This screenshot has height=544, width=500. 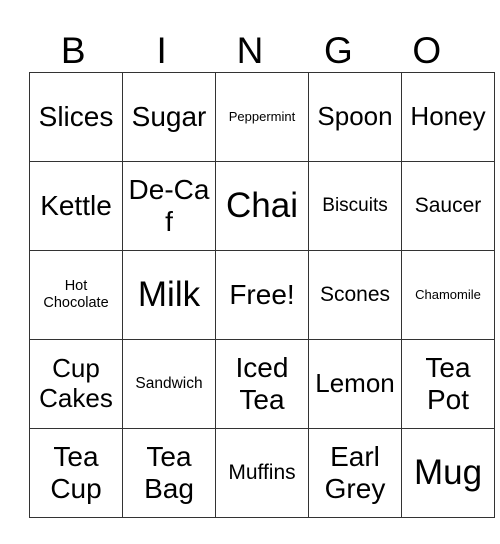 What do you see at coordinates (448, 117) in the screenshot?
I see `bingo-cell: Honey` at bounding box center [448, 117].